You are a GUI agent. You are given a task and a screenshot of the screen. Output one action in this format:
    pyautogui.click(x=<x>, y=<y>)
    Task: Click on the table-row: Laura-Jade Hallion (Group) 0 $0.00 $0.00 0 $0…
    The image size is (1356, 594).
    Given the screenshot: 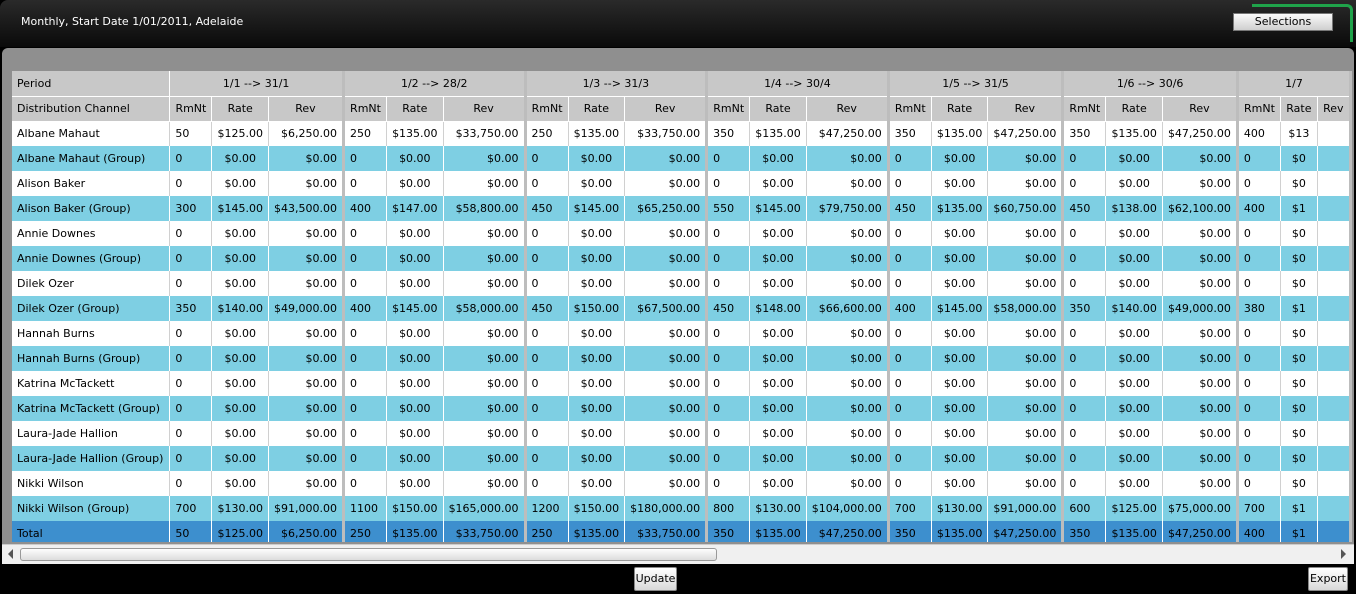 What is the action you would take?
    pyautogui.click(x=682, y=458)
    